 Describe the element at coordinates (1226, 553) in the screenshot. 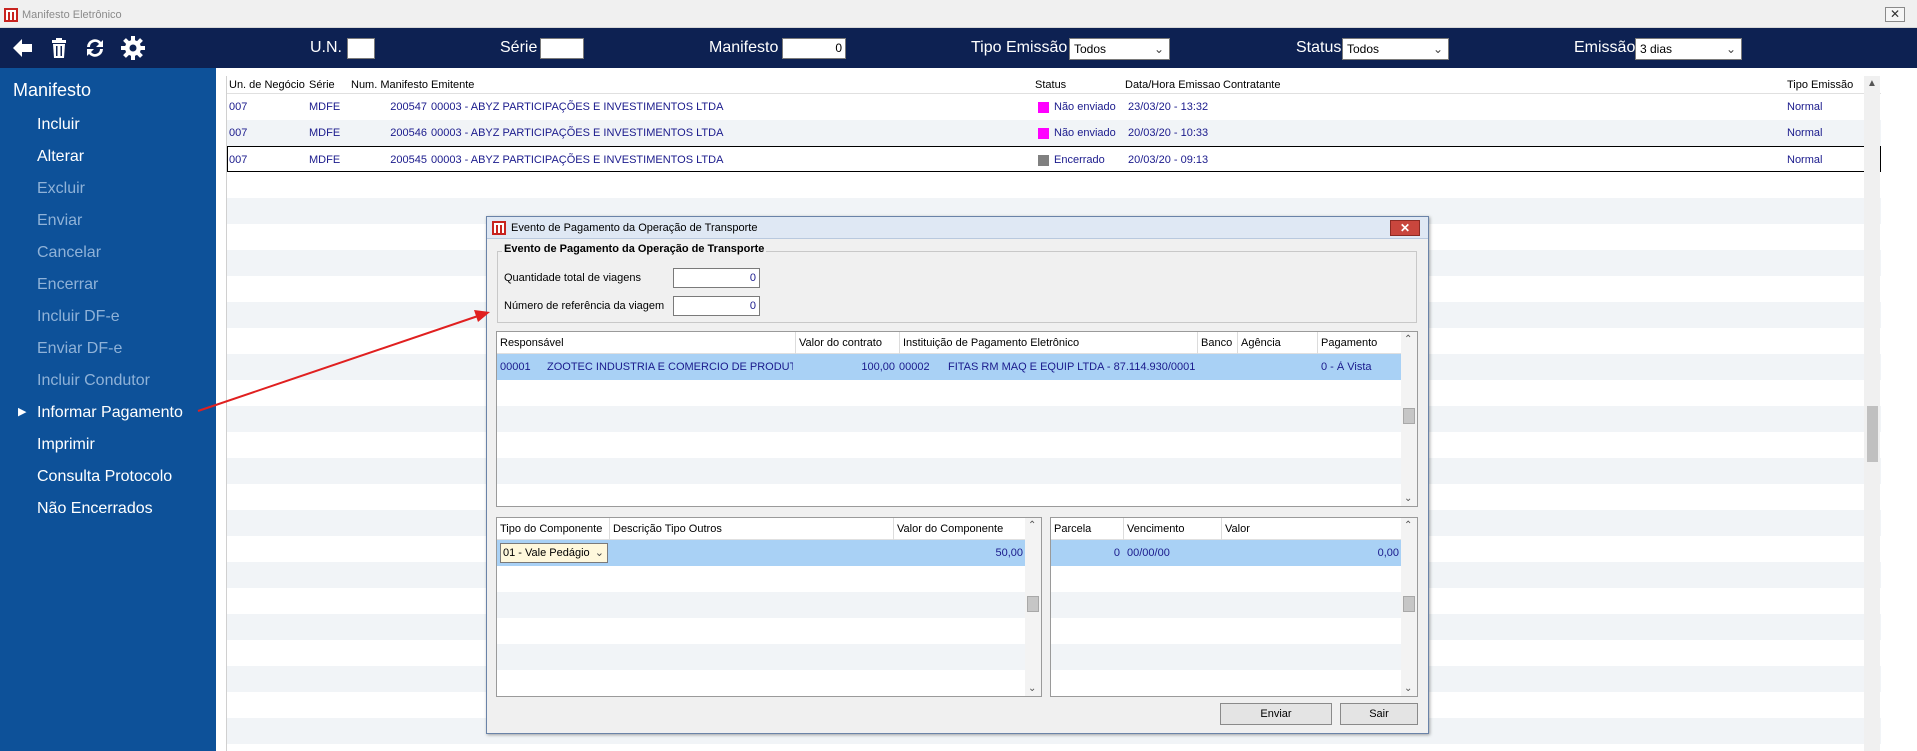

I see `installment-row: 0 00/00/00 0,00` at that location.